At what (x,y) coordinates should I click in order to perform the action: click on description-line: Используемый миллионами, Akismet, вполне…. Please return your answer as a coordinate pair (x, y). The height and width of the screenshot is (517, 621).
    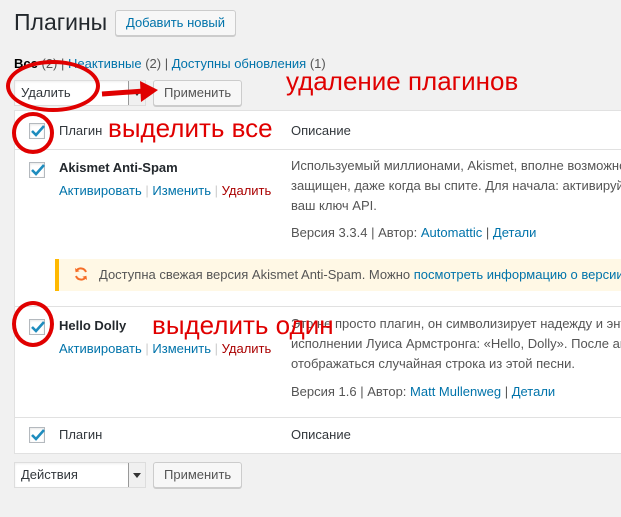
    Looking at the image, I should click on (456, 165).